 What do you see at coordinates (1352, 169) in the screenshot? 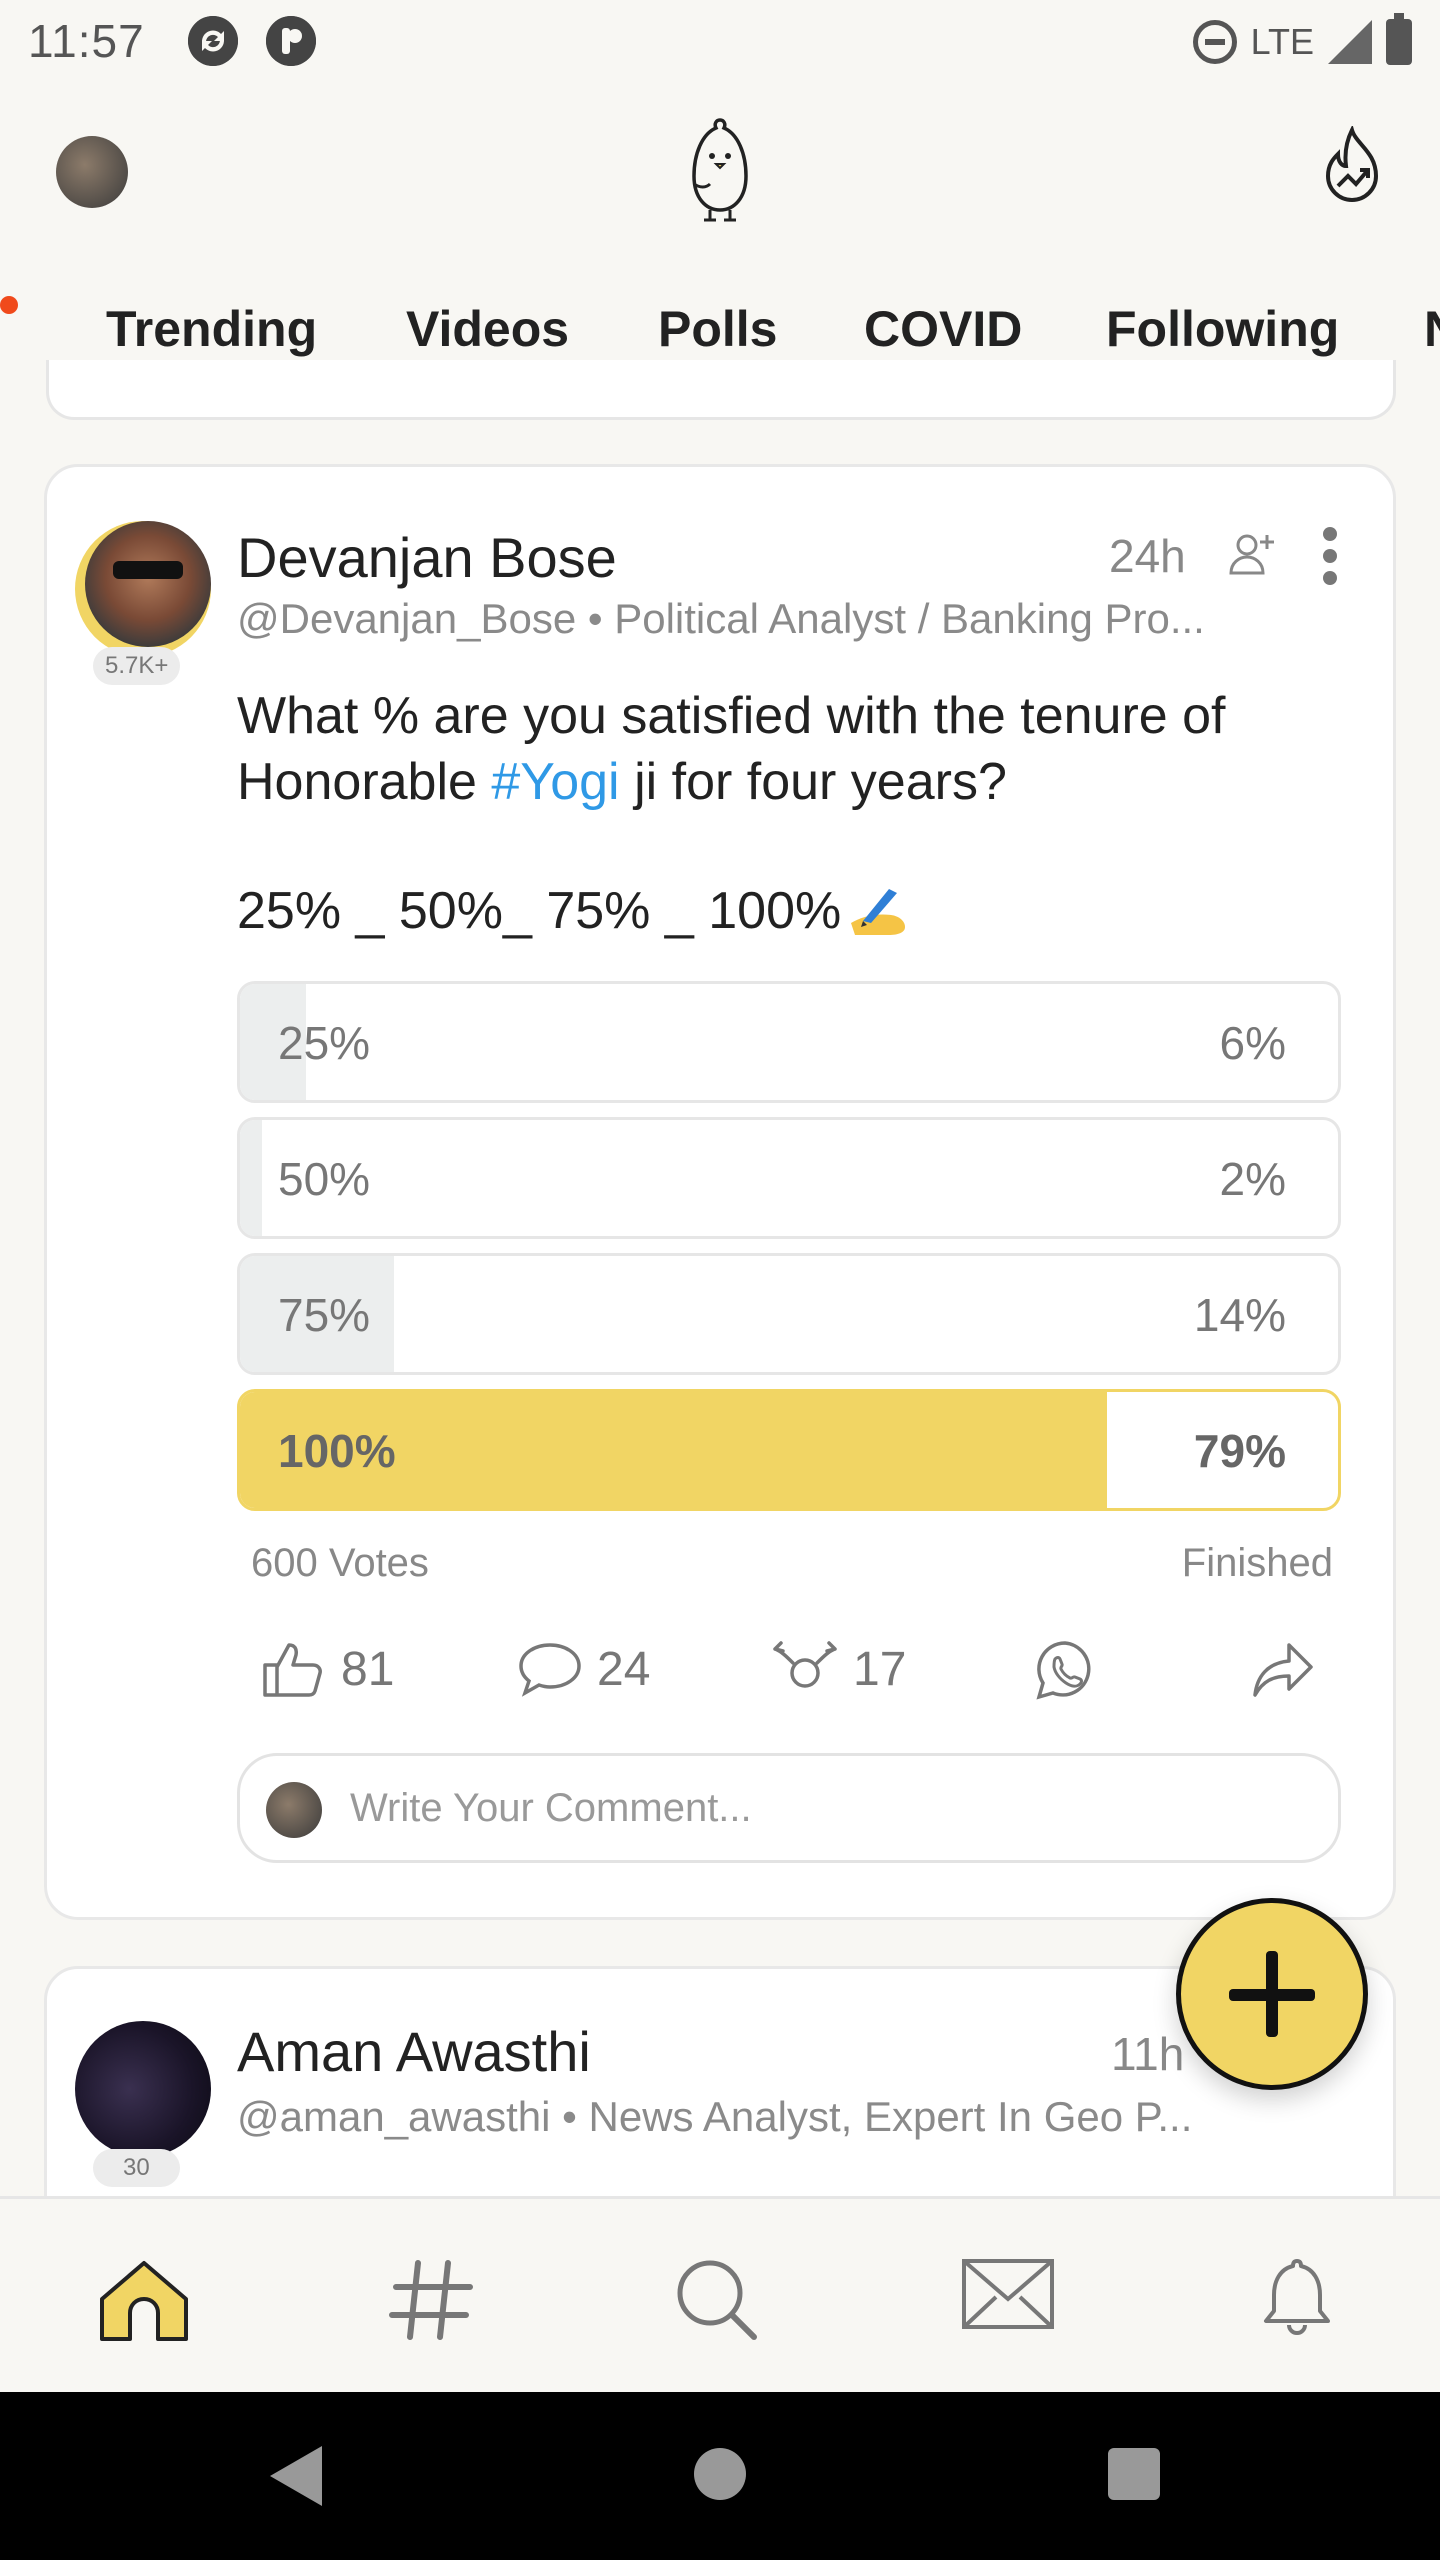
I see `trending-flame-icon` at bounding box center [1352, 169].